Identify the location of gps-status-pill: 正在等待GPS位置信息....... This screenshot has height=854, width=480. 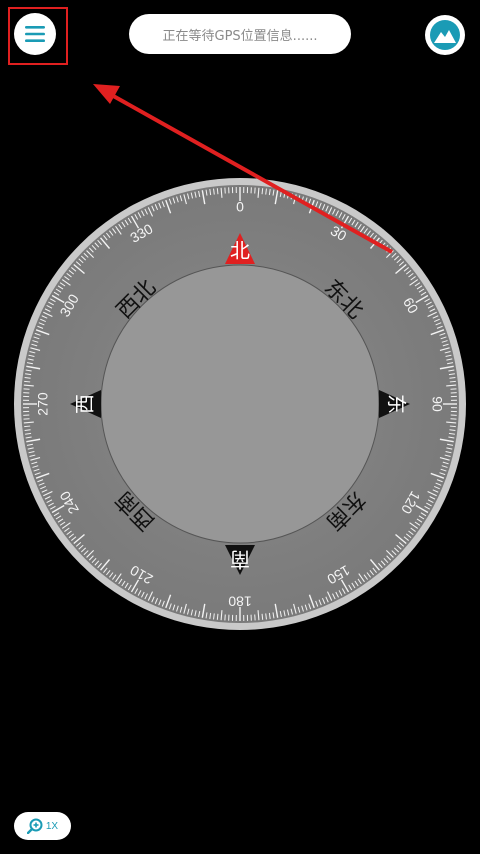
(240, 34).